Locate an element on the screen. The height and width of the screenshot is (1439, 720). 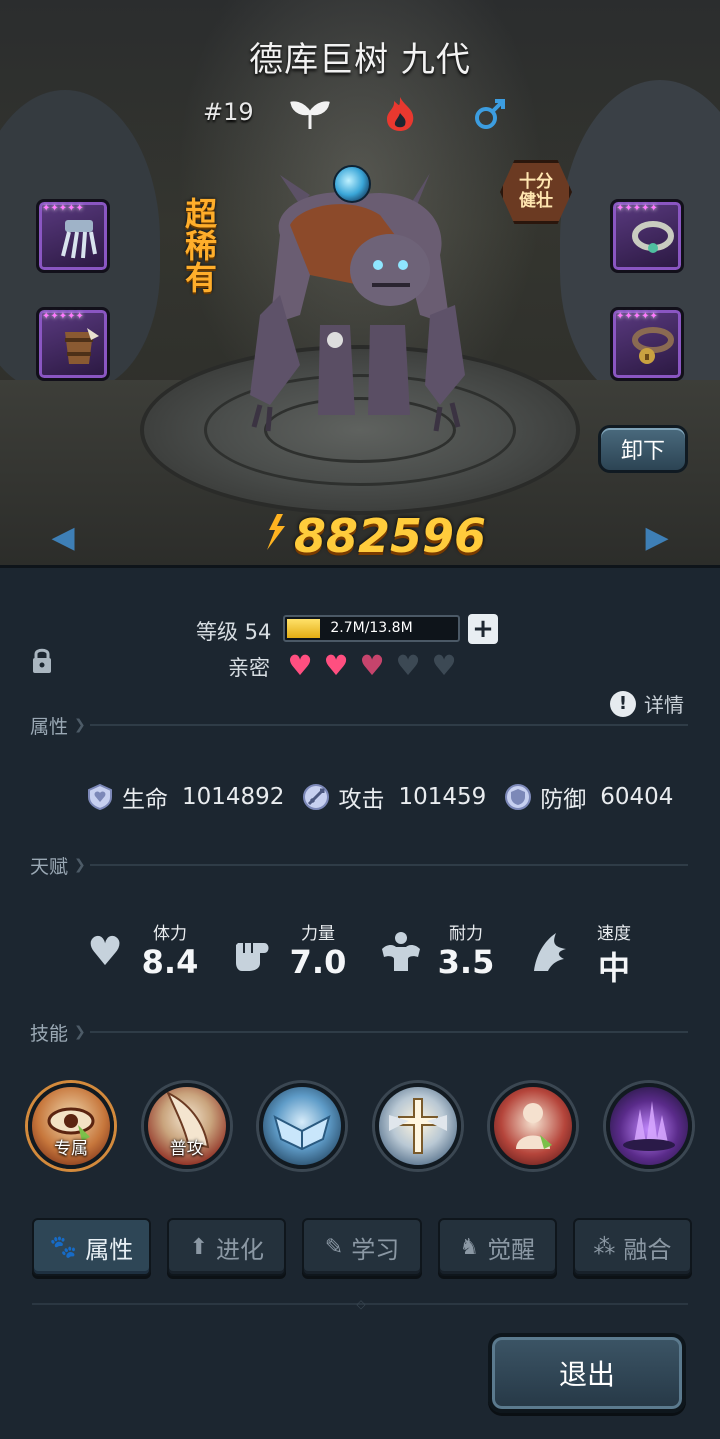
section-skills: 技能 ❯ is located at coordinates (359, 1032).